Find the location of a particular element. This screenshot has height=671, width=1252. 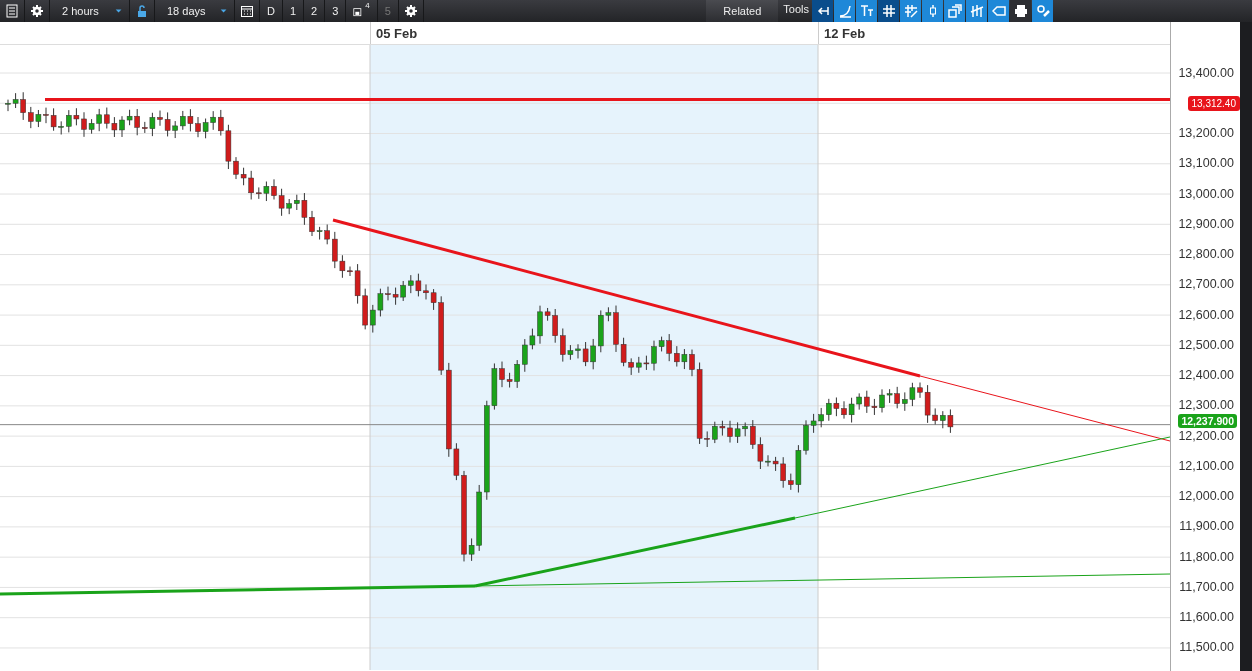

axis-label: 13,200.00 is located at coordinates (1206, 134).